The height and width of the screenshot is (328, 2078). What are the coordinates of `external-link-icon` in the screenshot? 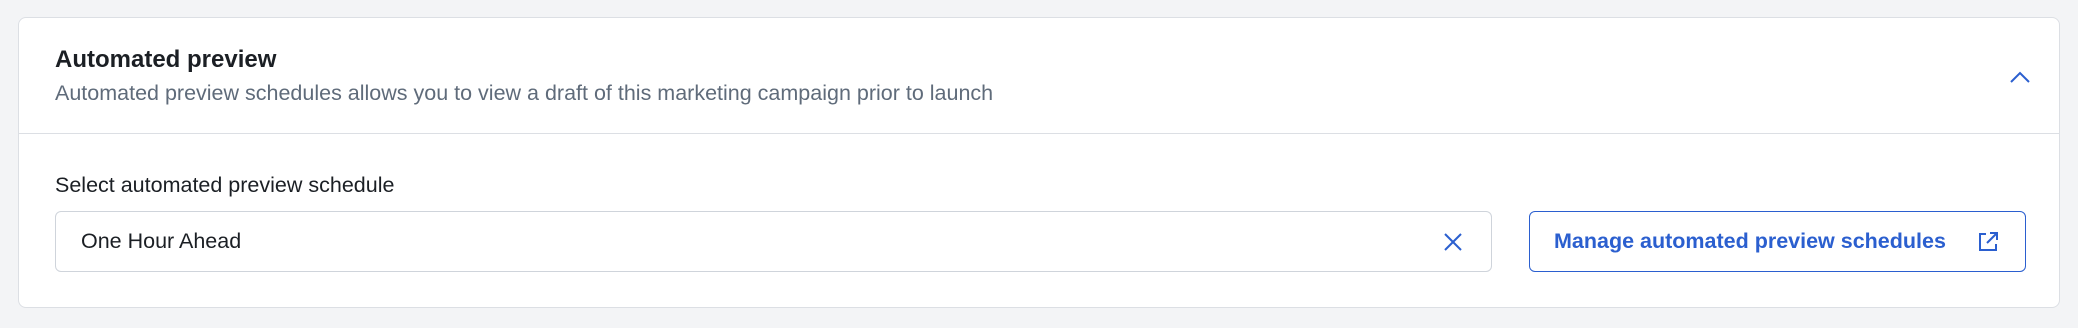 It's located at (1988, 241).